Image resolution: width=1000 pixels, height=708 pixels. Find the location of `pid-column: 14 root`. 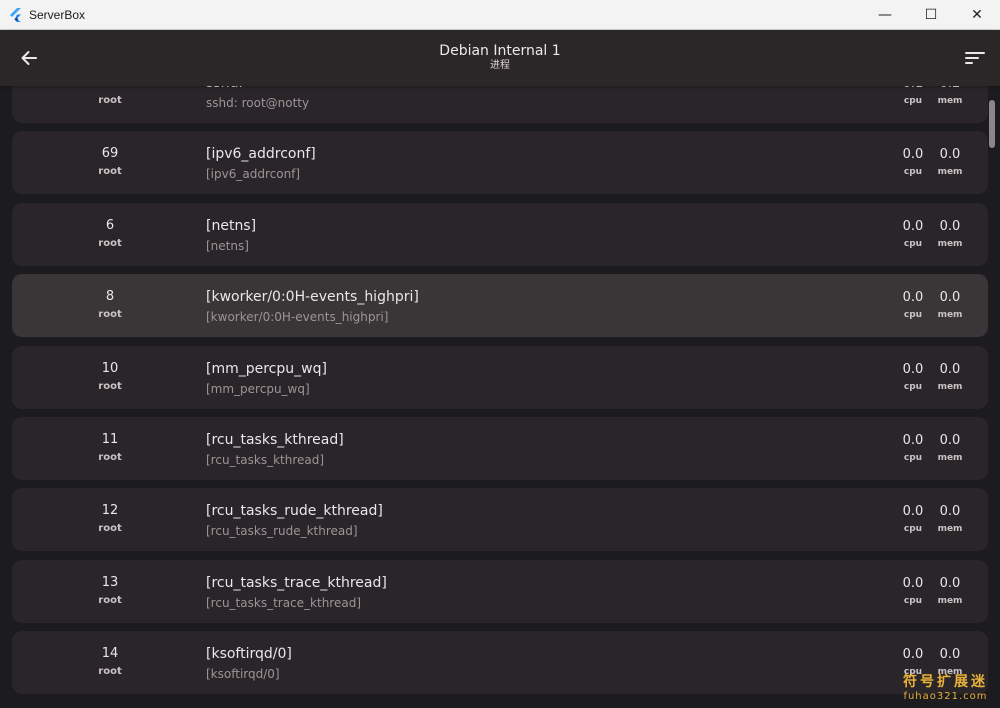

pid-column: 14 root is located at coordinates (110, 662).